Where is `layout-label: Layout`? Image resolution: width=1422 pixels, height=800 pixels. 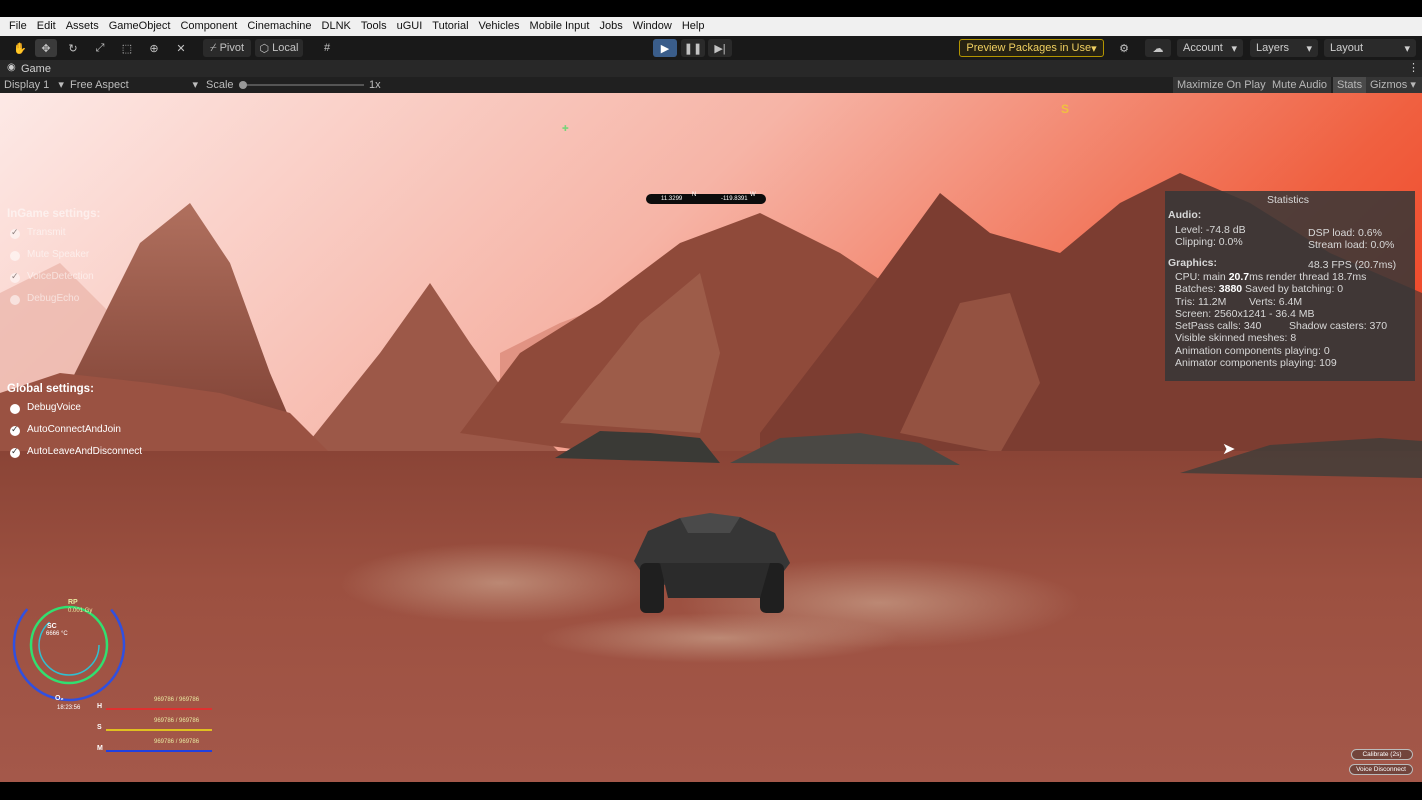 layout-label: Layout is located at coordinates (1347, 48).